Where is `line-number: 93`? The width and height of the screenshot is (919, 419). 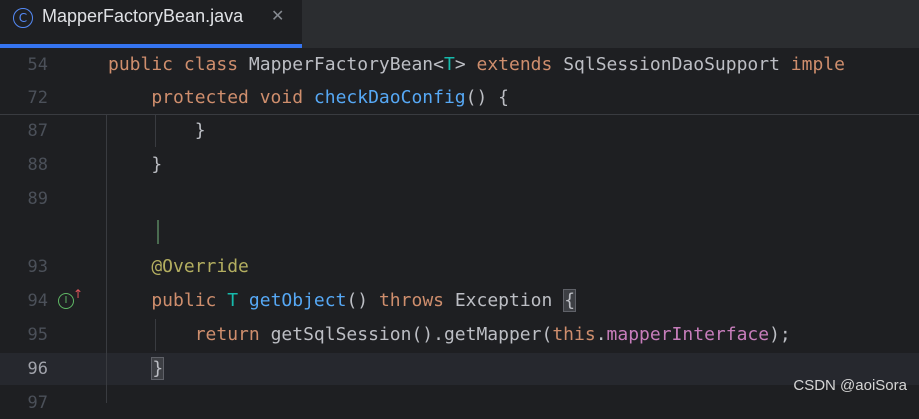
line-number: 93 is located at coordinates (37, 267).